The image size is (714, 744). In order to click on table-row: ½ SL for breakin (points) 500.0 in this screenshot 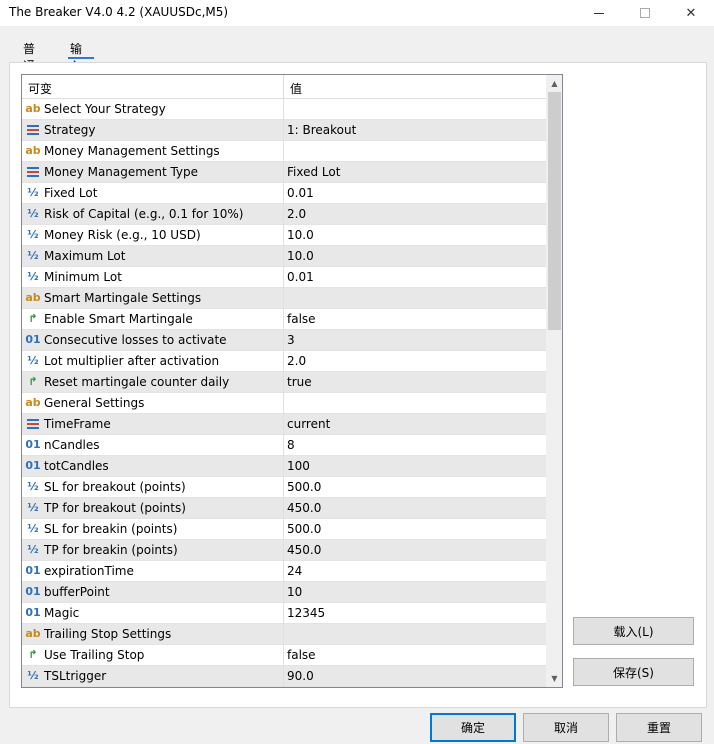, I will do `click(284, 529)`.